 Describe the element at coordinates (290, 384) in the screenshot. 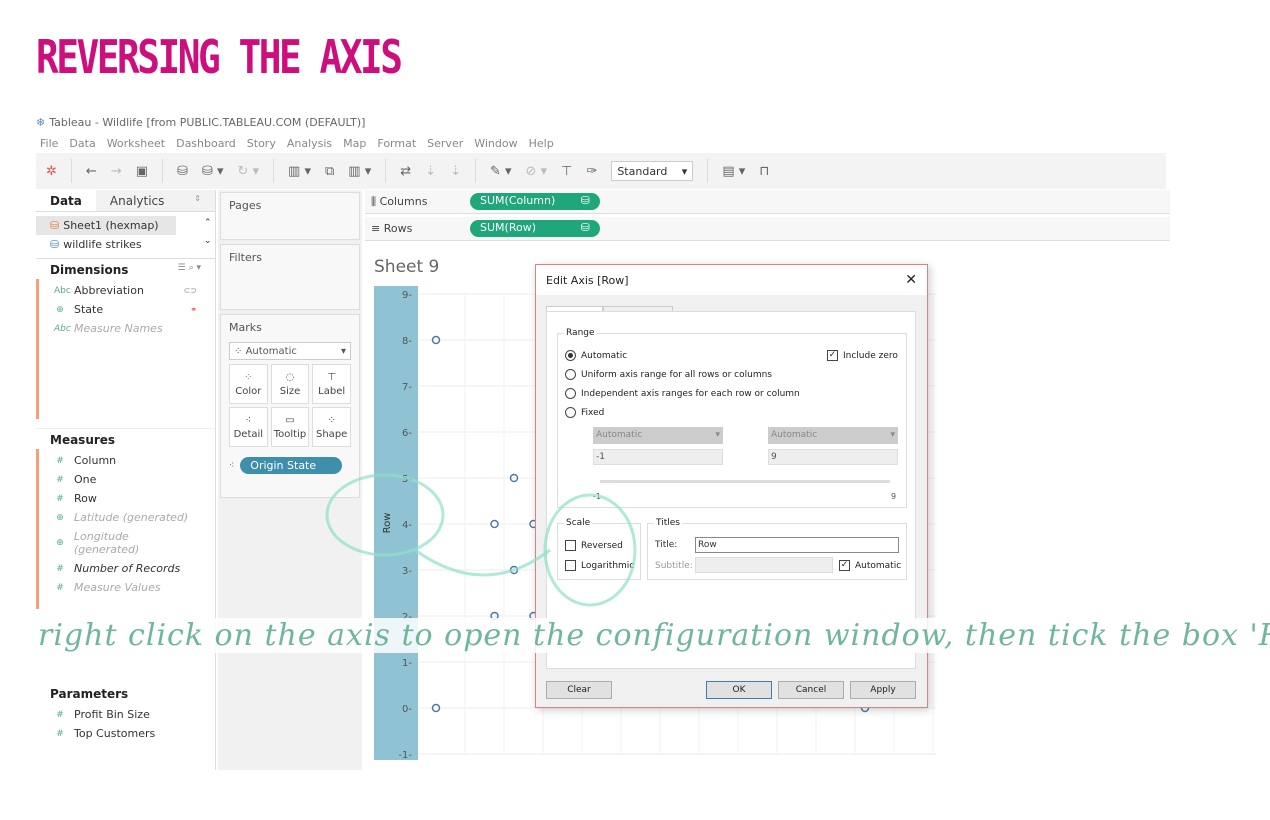

I see `size-button: ◌ Size` at that location.